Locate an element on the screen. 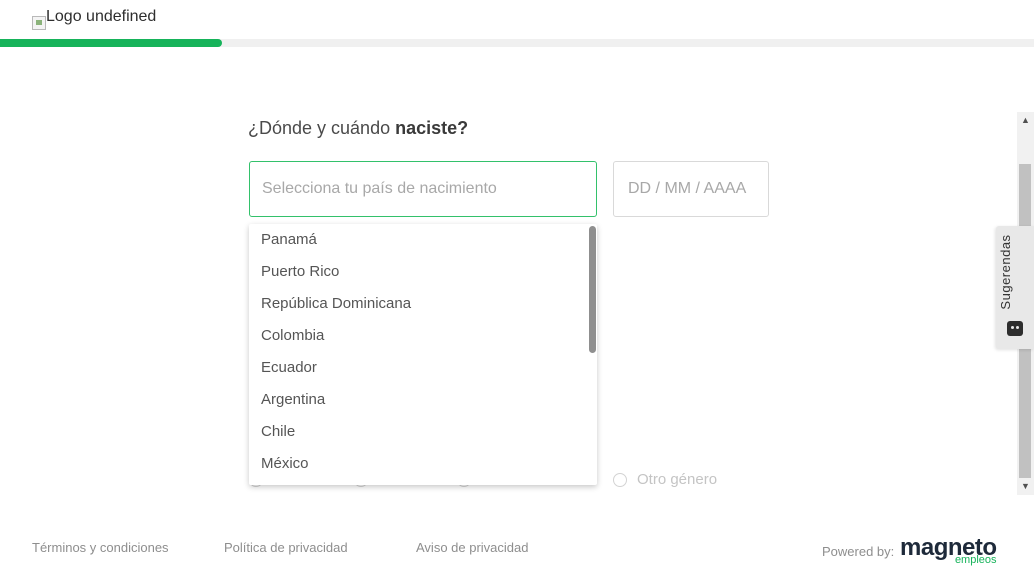 Image resolution: width=1034 pixels, height=576 pixels. gender-label-other: Otro género is located at coordinates (677, 479).